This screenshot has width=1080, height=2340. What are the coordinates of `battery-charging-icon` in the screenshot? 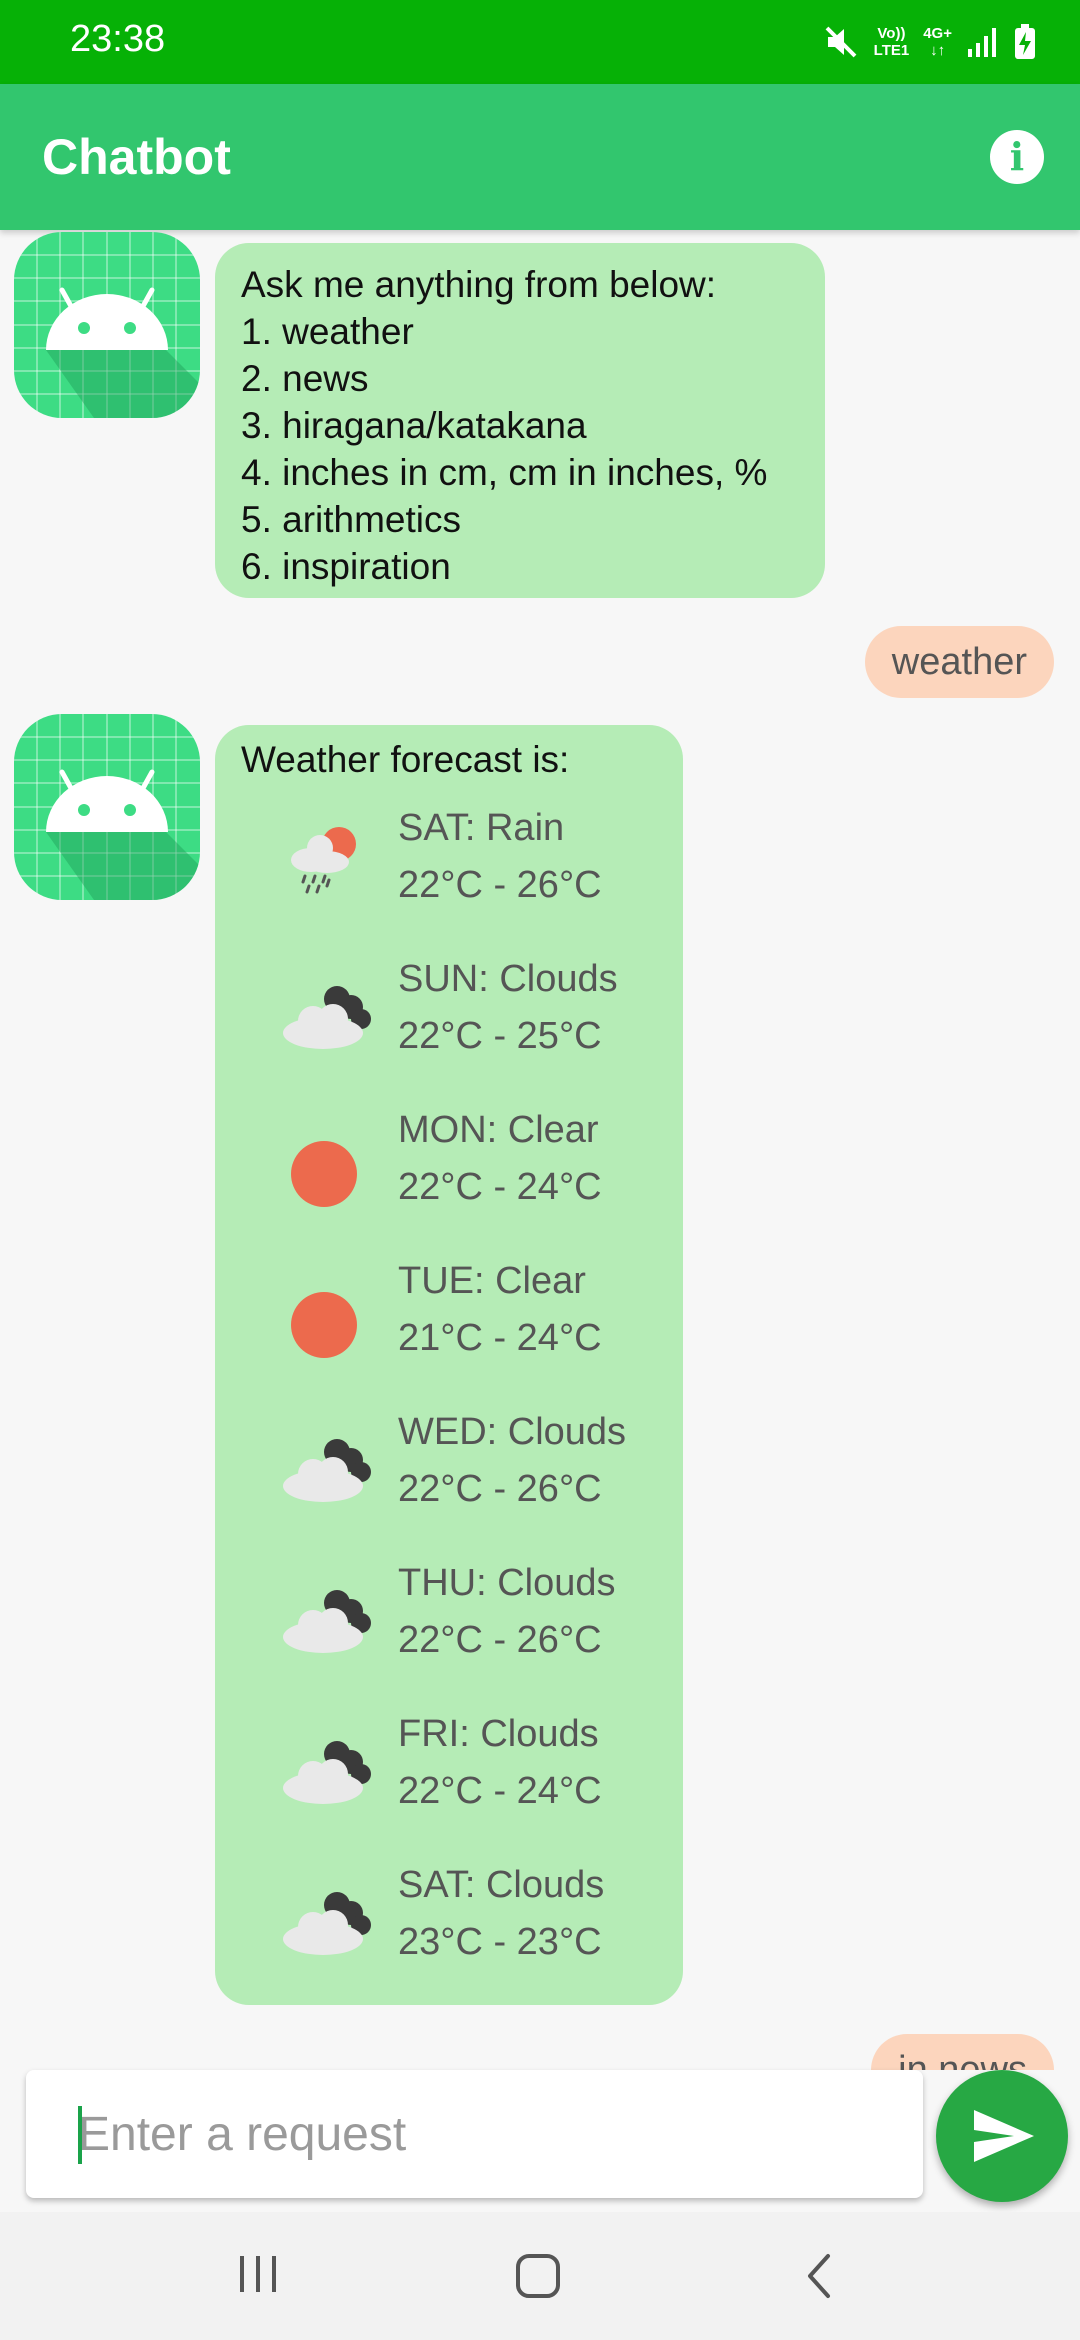 It's located at (1025, 41).